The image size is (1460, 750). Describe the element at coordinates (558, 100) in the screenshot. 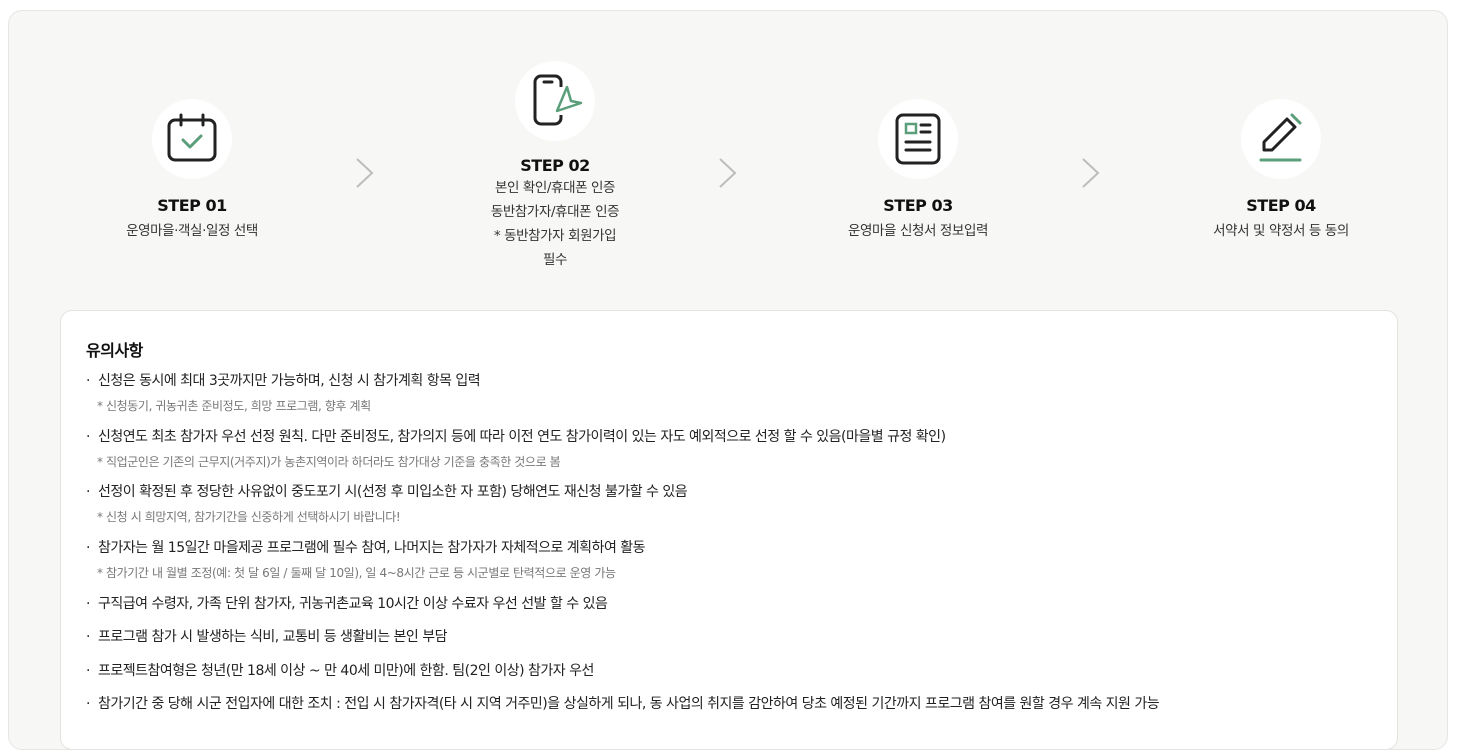

I see `phone-send-icon` at that location.